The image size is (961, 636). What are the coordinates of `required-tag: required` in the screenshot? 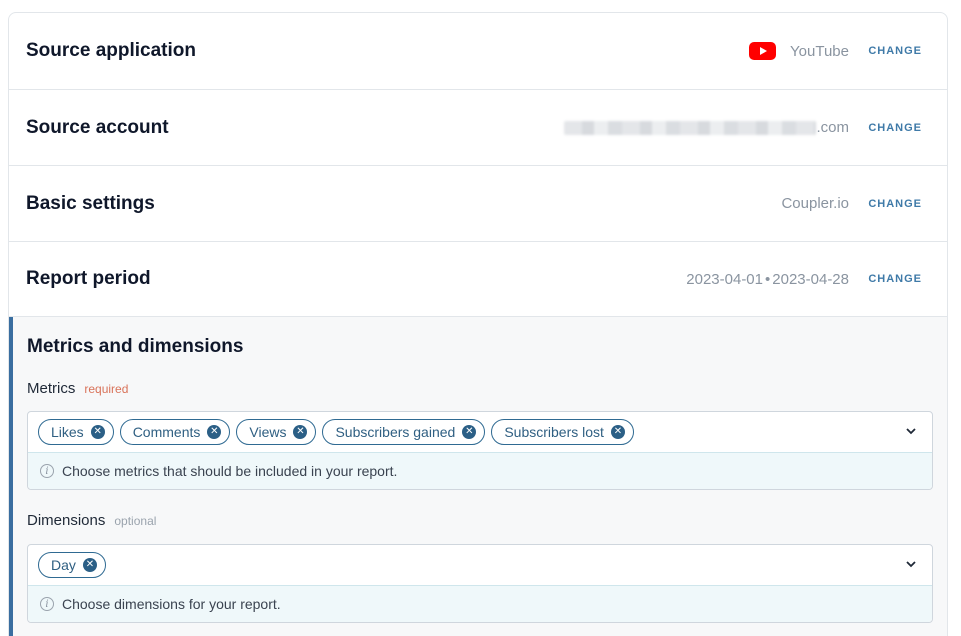 It's located at (106, 389).